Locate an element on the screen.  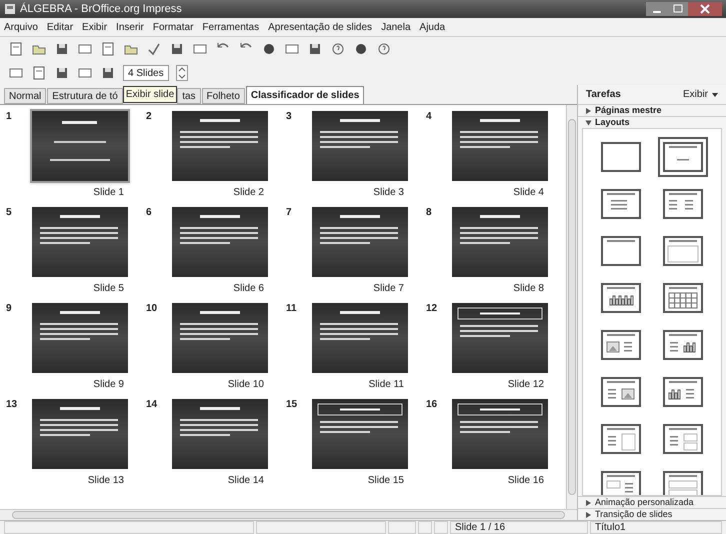
slide-number: 12 is located at coordinates (432, 309).